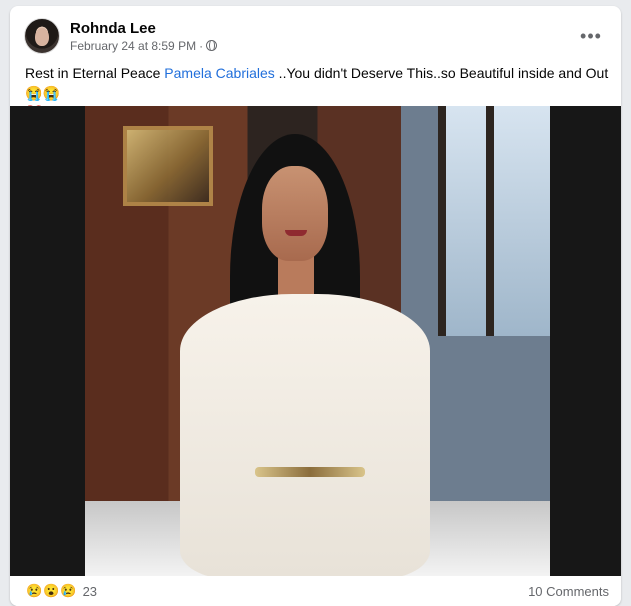 The height and width of the screenshot is (606, 631). I want to click on caption-text-start: Rest in Eternal Peace, so click(95, 73).